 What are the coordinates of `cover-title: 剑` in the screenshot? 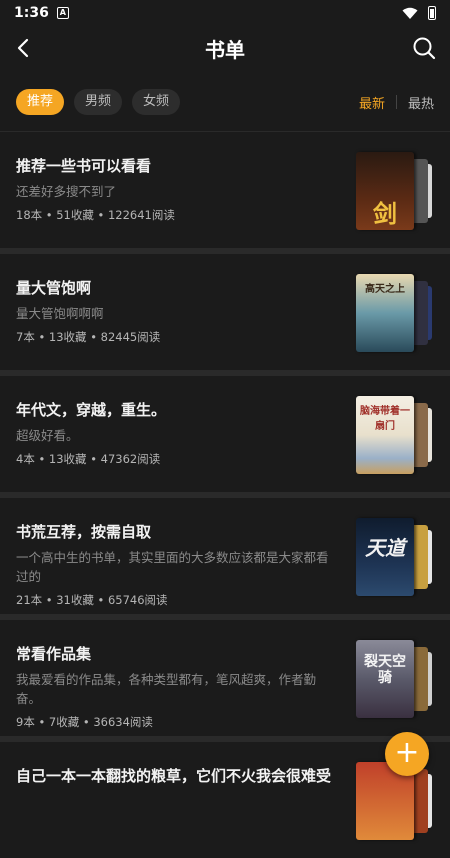 It's located at (385, 214).